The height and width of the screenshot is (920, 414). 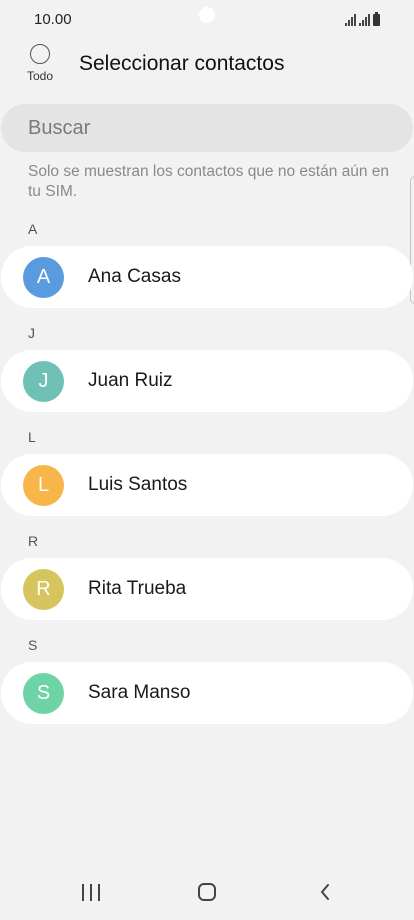 What do you see at coordinates (33, 229) in the screenshot?
I see `section-header: A` at bounding box center [33, 229].